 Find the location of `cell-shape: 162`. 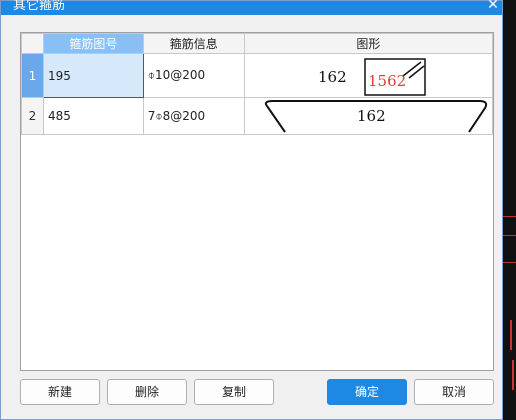

cell-shape: 162 is located at coordinates (368, 116).